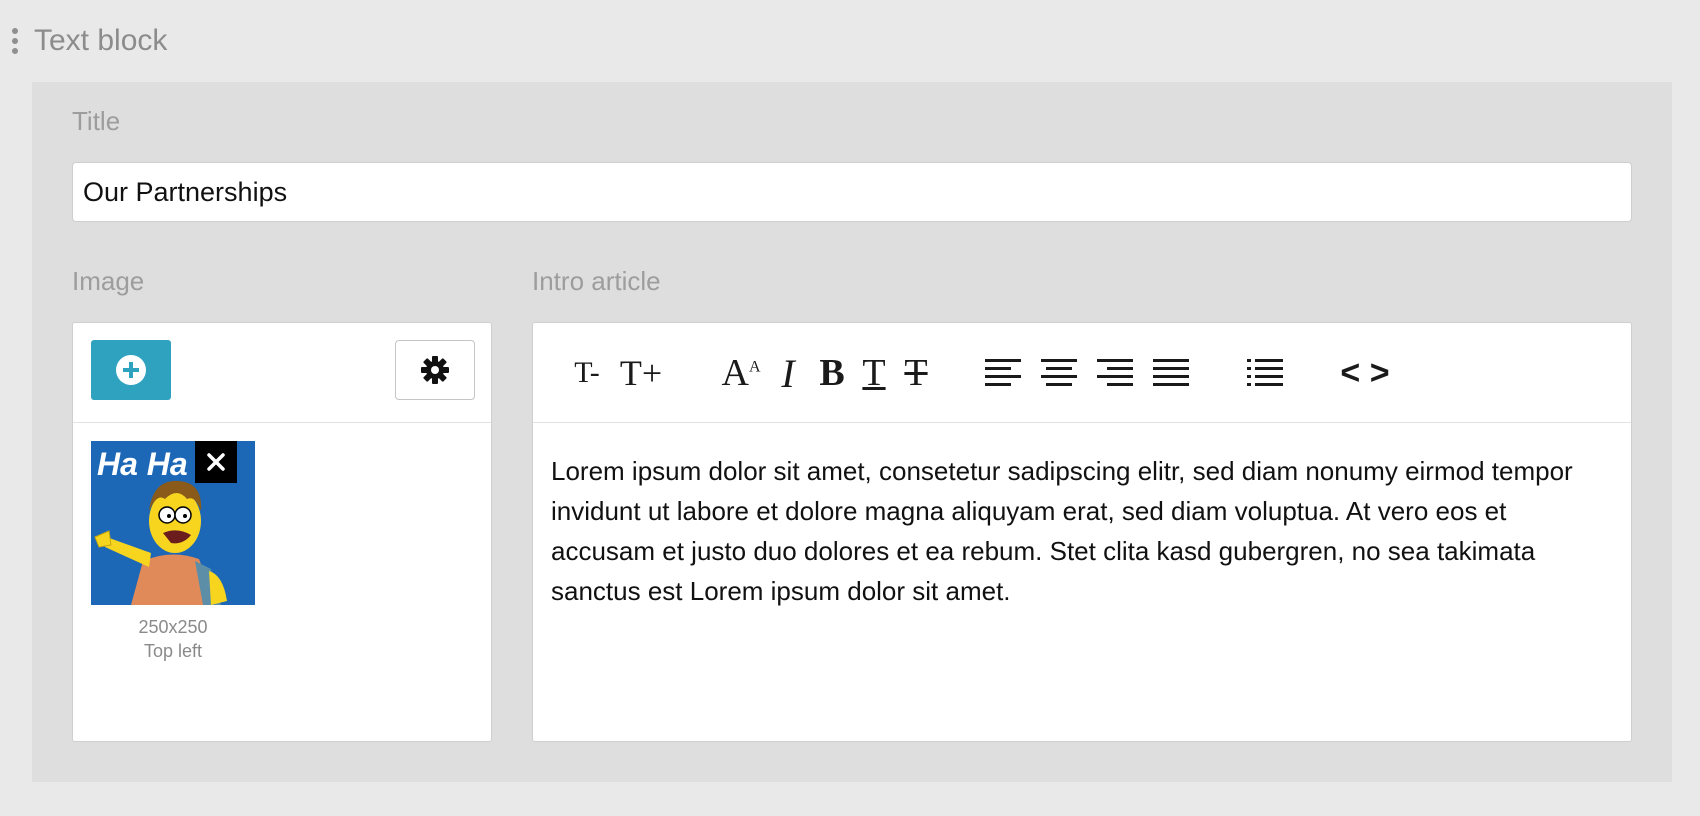 The height and width of the screenshot is (816, 1700). I want to click on align-center-icon, so click(1059, 372).